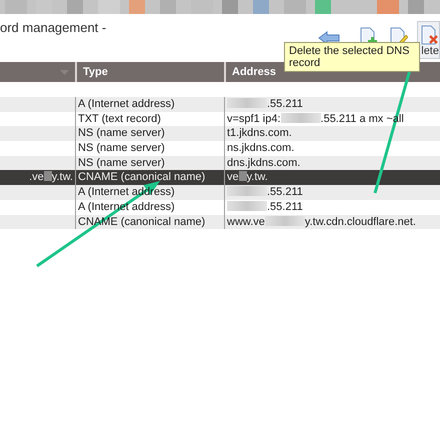  What do you see at coordinates (352, 57) in the screenshot?
I see `tooltip: Delete the selected DNS record` at bounding box center [352, 57].